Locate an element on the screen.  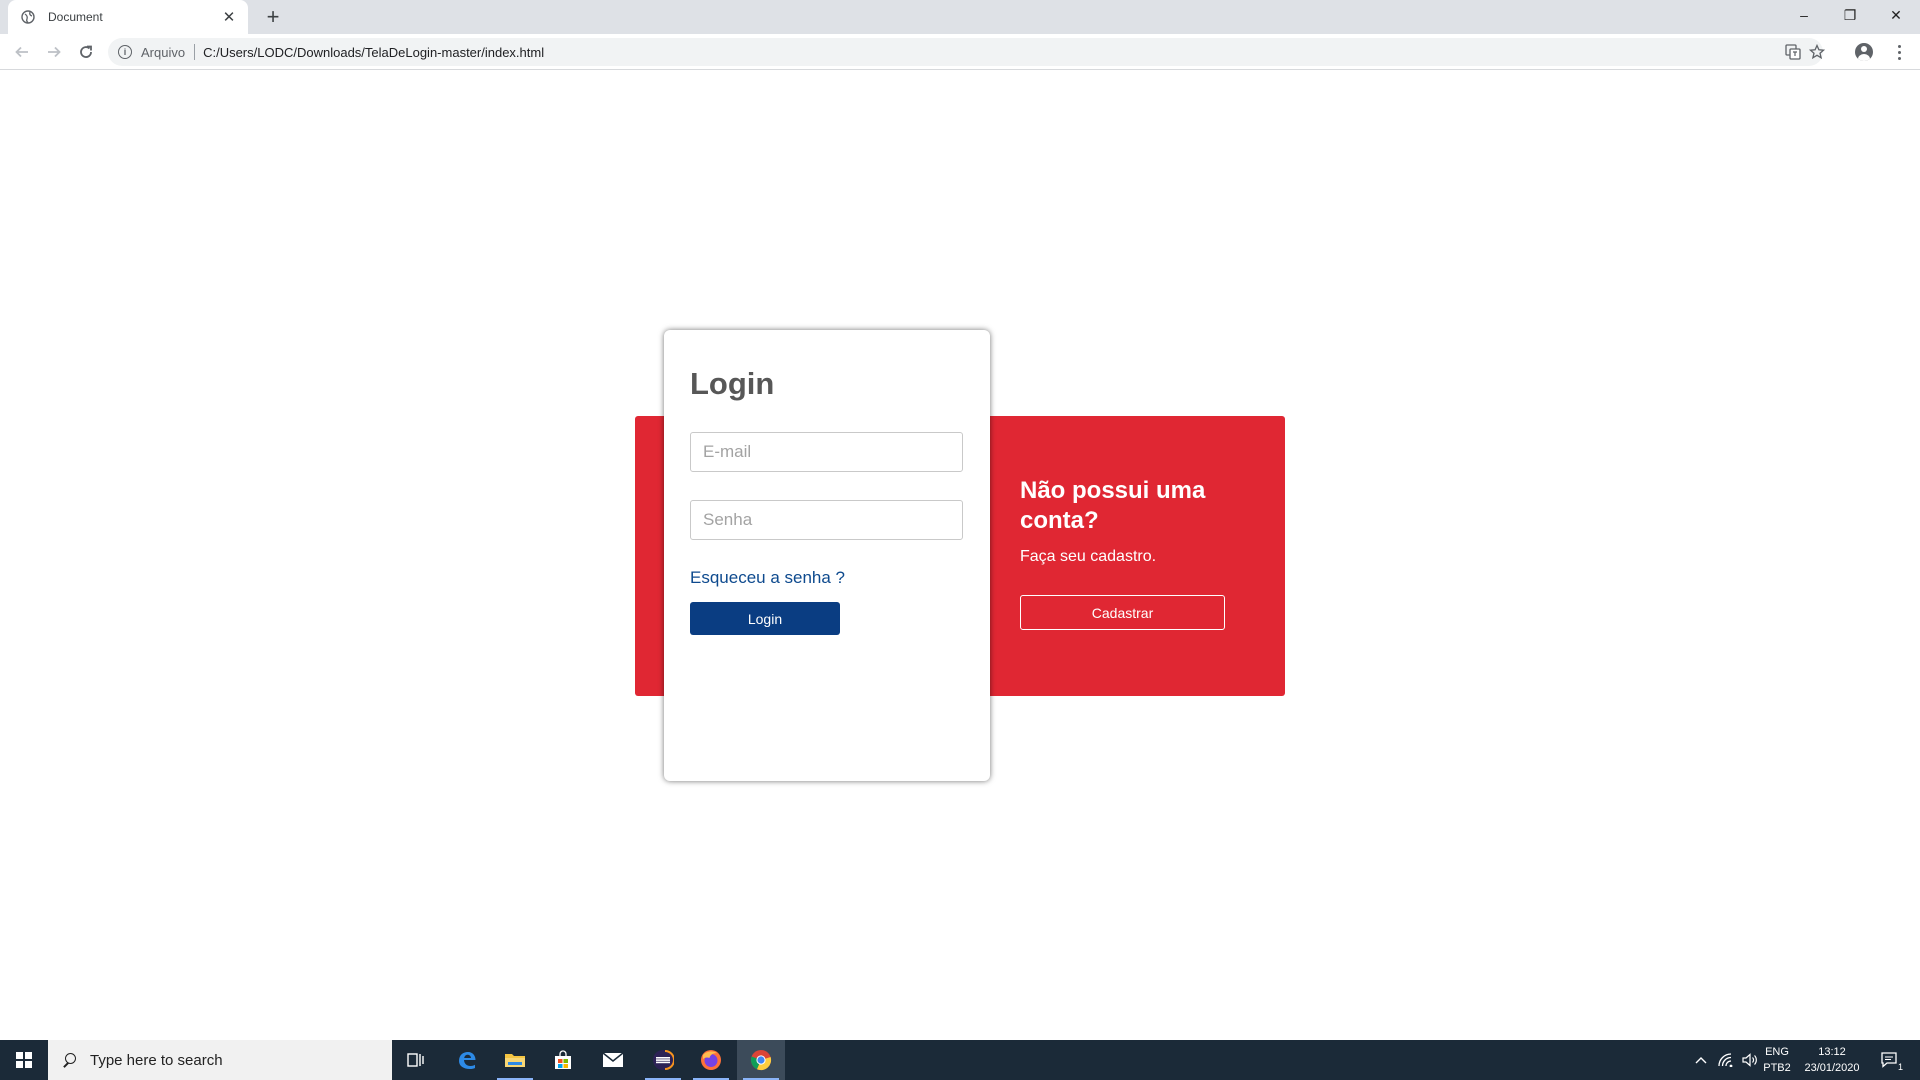
minimize-button: – is located at coordinates (1804, 15).